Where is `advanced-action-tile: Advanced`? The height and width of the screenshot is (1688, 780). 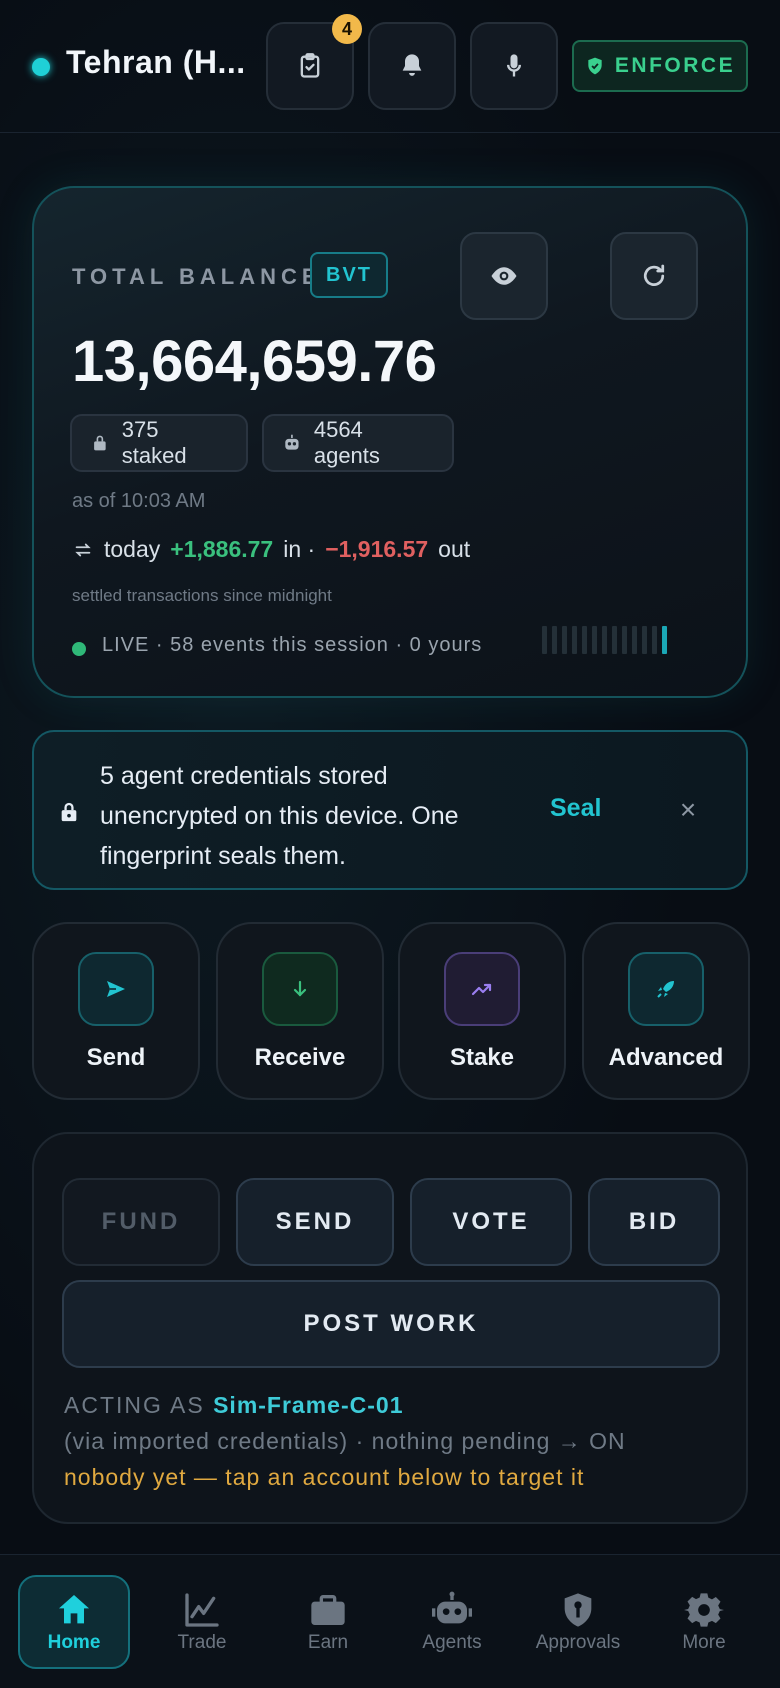 advanced-action-tile: Advanced is located at coordinates (666, 1011).